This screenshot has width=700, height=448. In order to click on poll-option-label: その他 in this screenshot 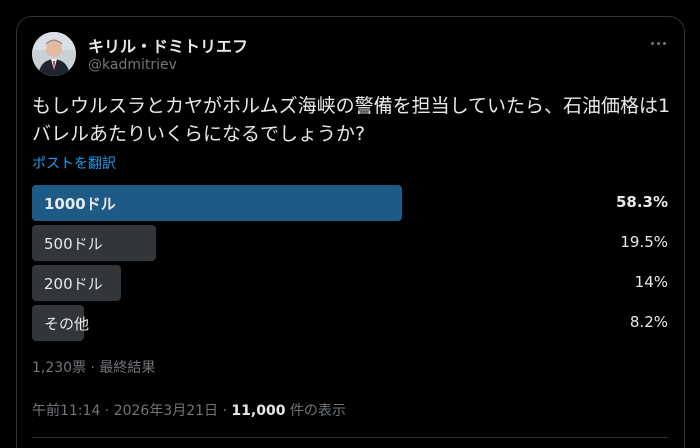, I will do `click(67, 324)`.